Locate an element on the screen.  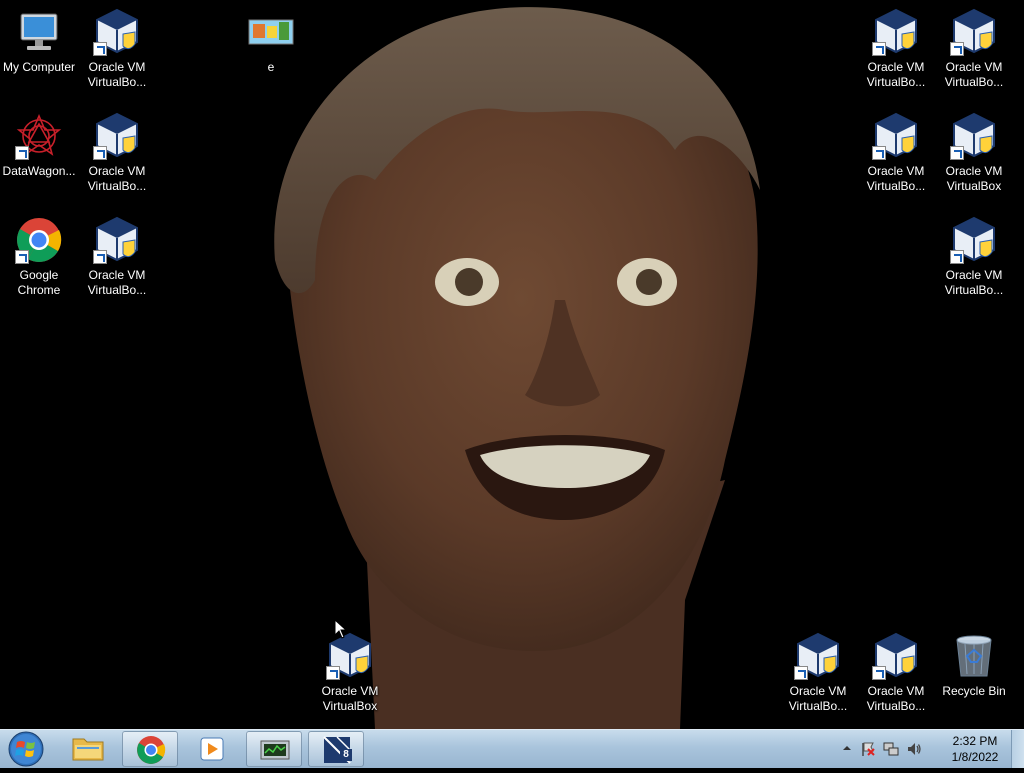
media-player-icon is located at coordinates (212, 749).